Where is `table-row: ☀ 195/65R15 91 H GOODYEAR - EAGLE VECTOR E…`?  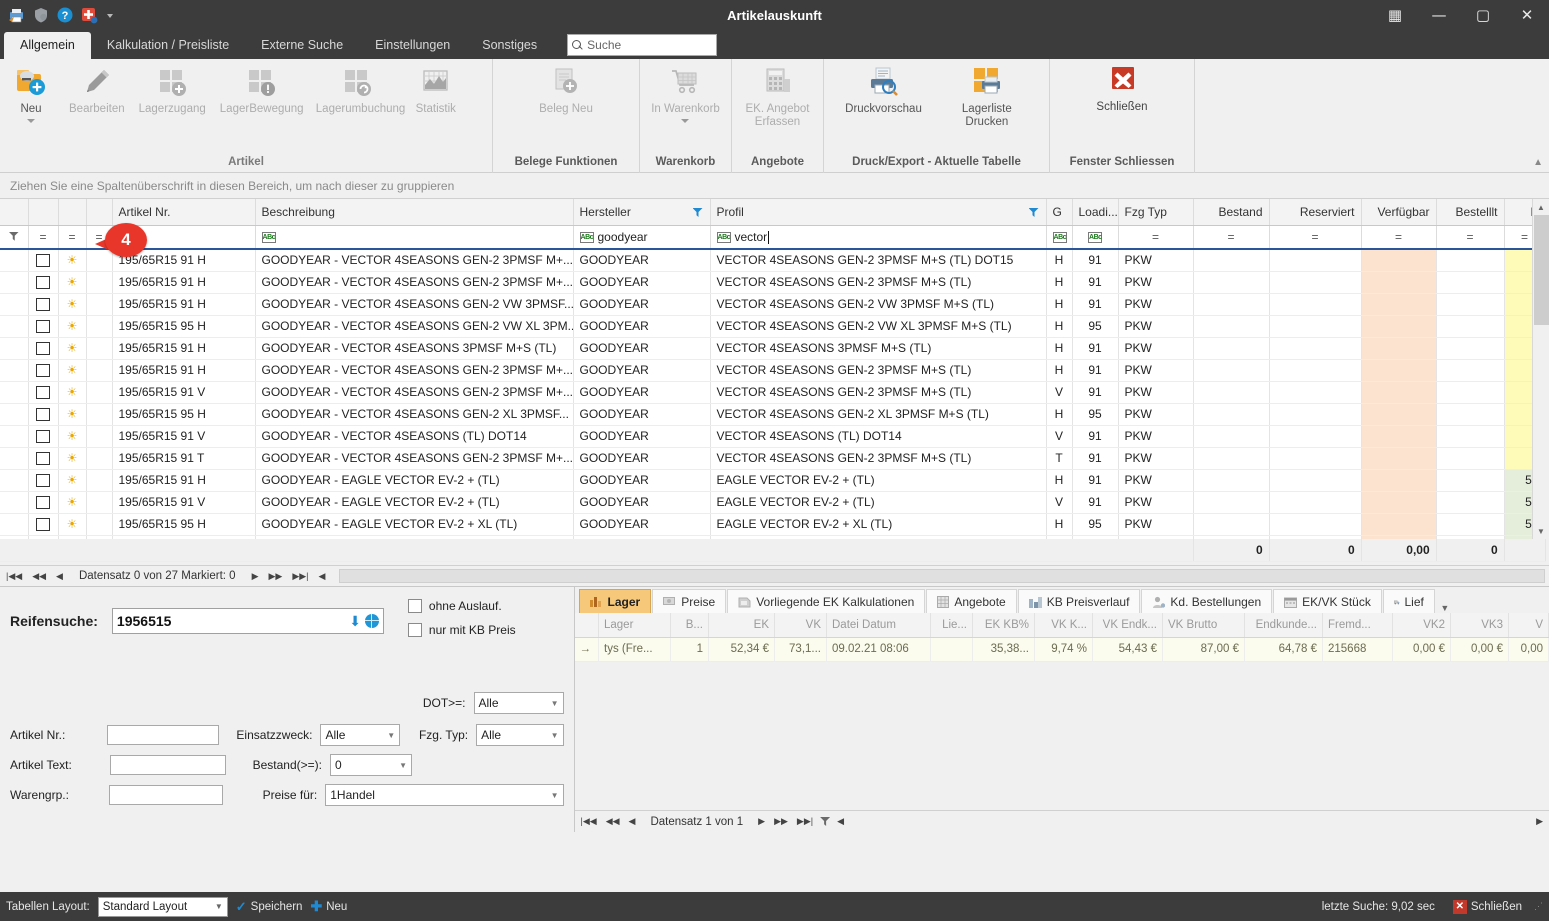 table-row: ☀ 195/65R15 91 H GOODYEAR - EAGLE VECTOR E… is located at coordinates (773, 480).